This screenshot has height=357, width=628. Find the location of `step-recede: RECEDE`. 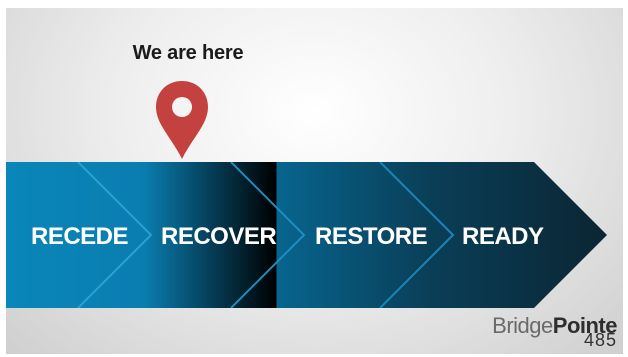

step-recede: RECEDE is located at coordinates (80, 236).